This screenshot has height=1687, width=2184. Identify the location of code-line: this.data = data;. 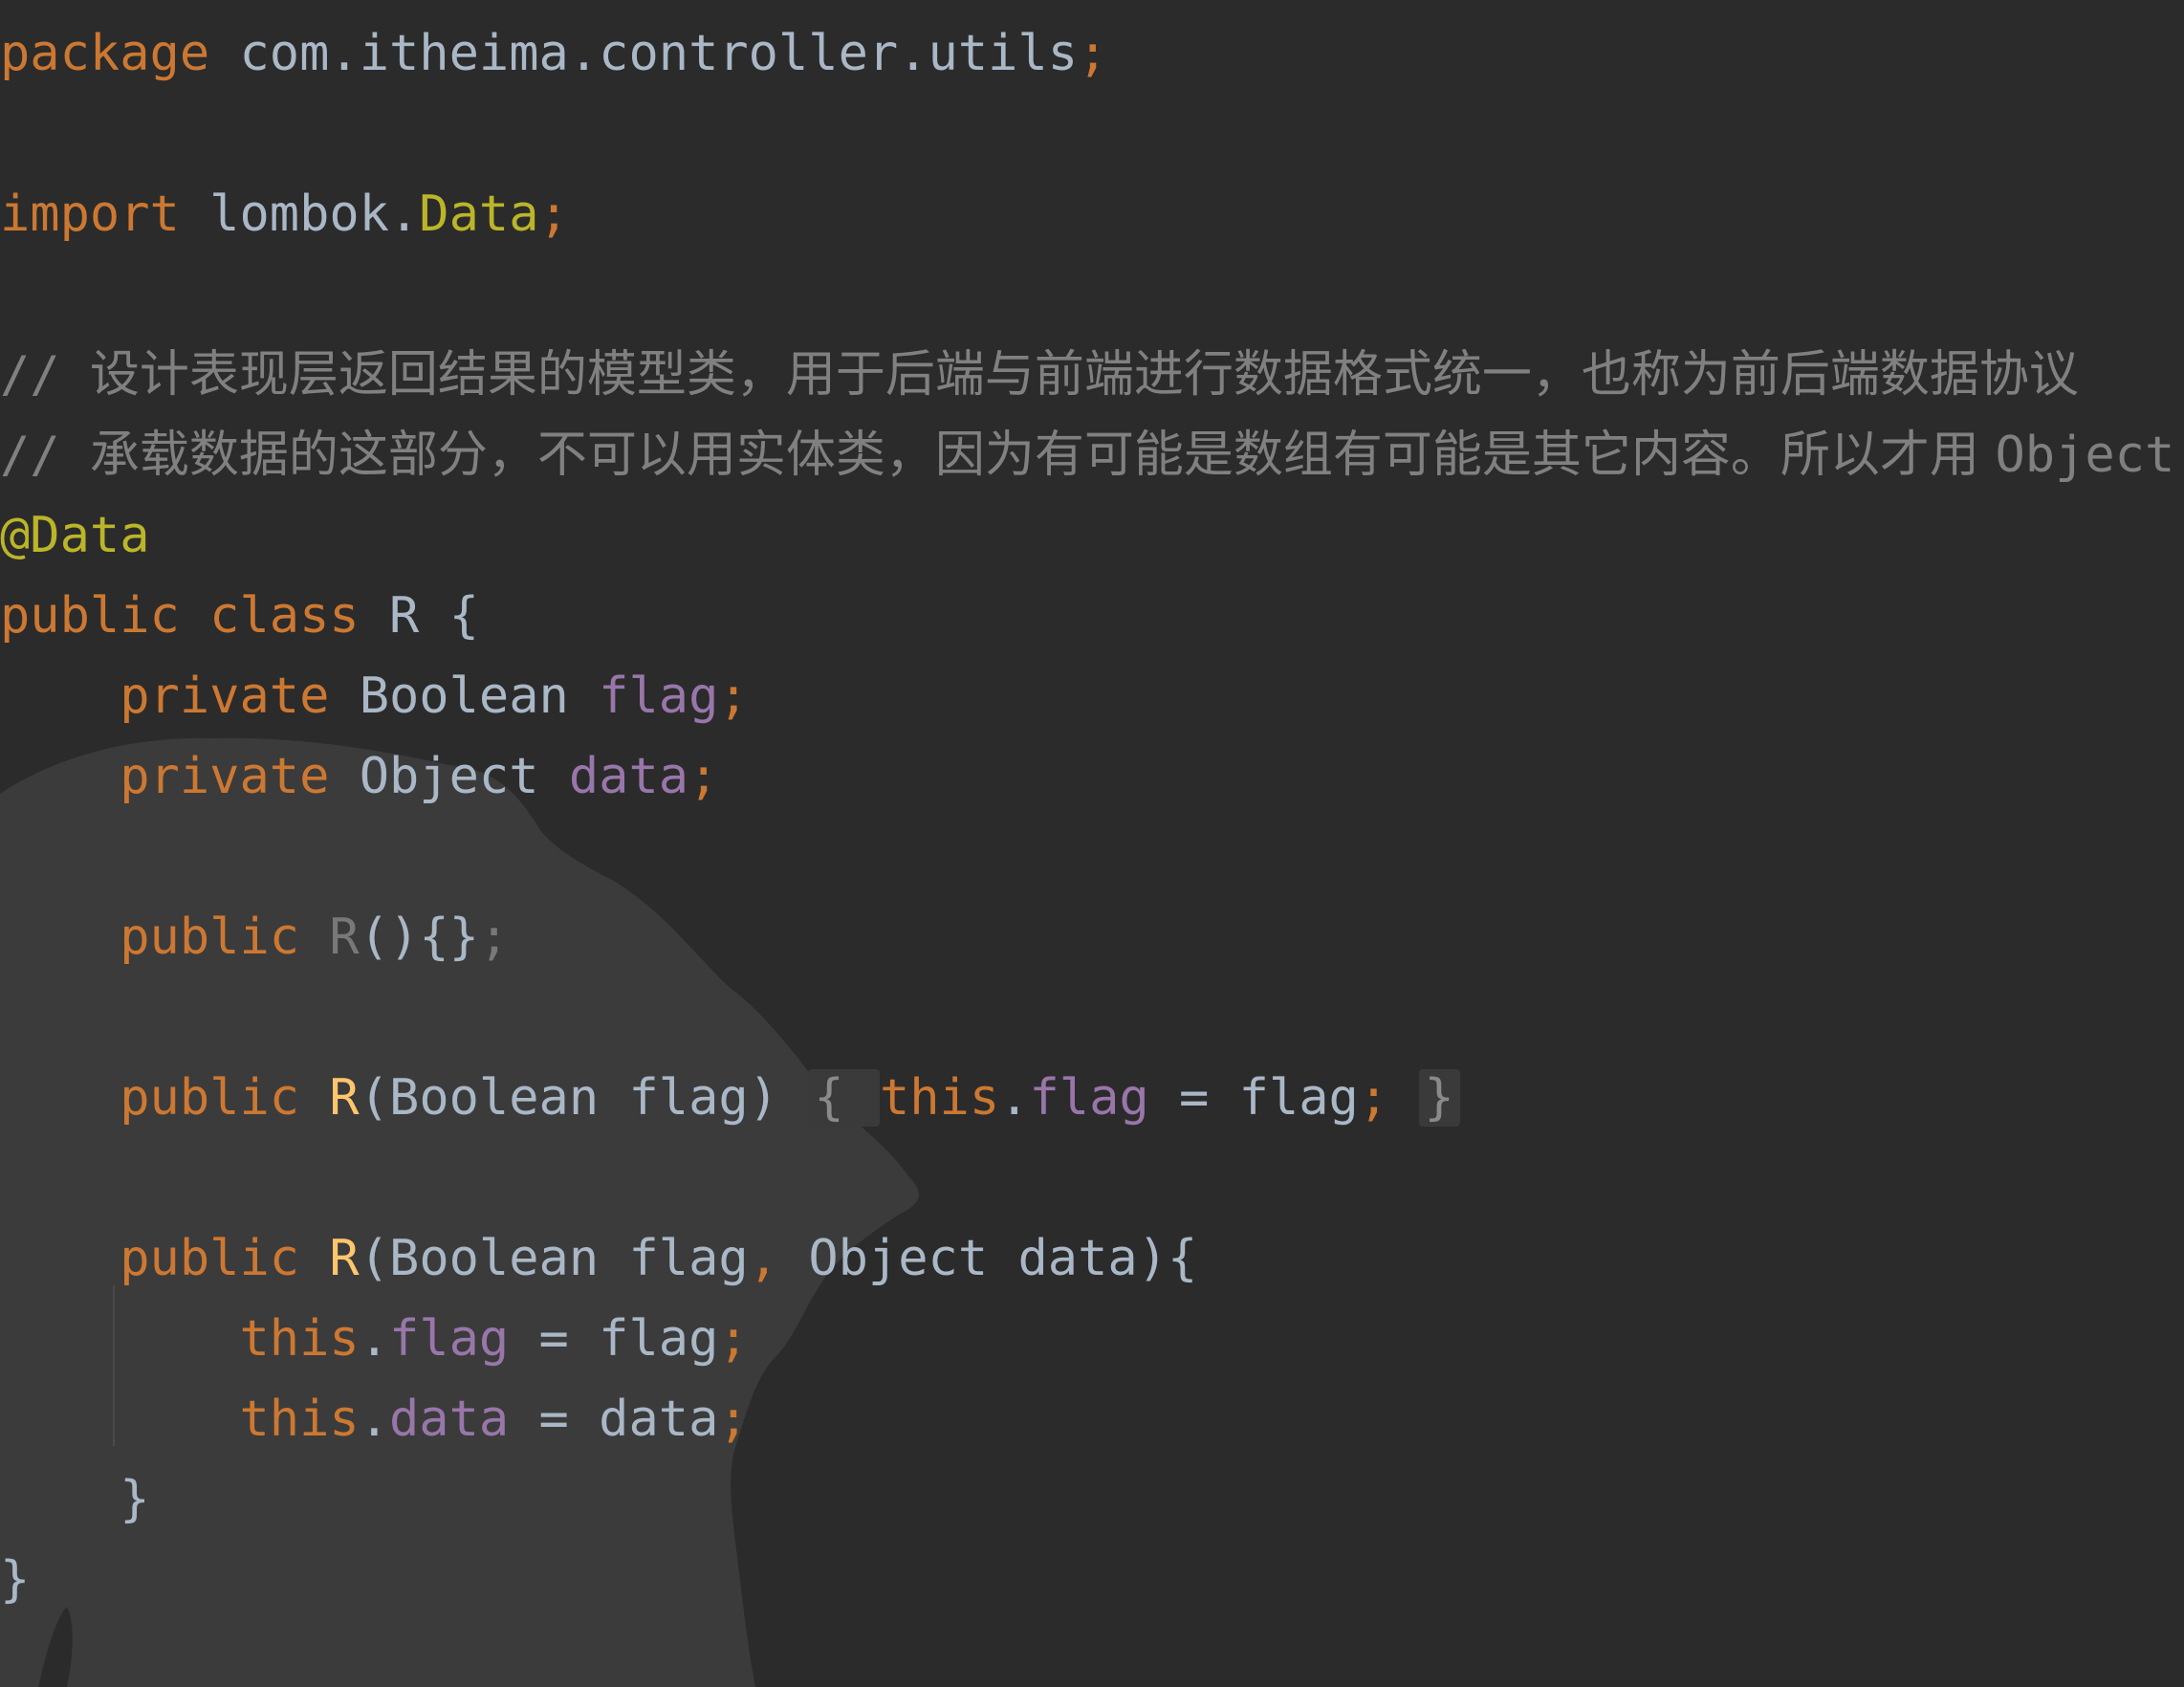
(1087, 1419).